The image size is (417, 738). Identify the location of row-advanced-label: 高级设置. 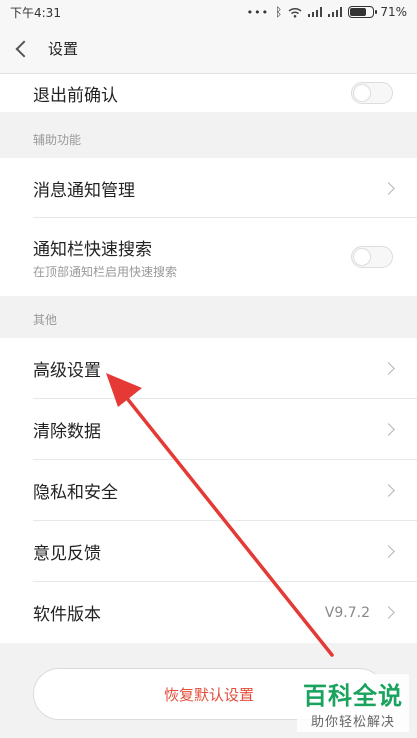
(67, 371).